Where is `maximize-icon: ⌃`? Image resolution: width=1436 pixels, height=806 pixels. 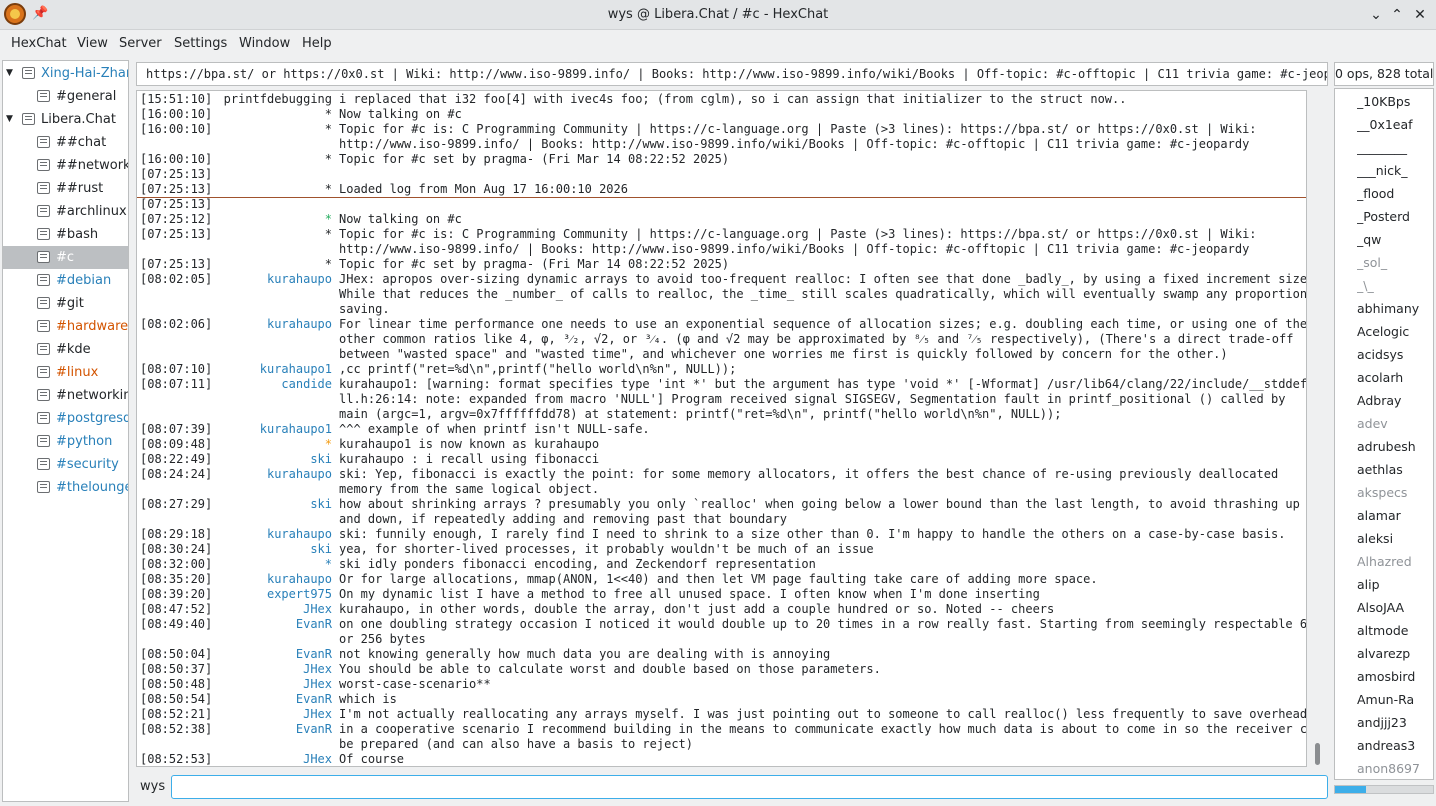
maximize-icon: ⌃ is located at coordinates (1397, 15).